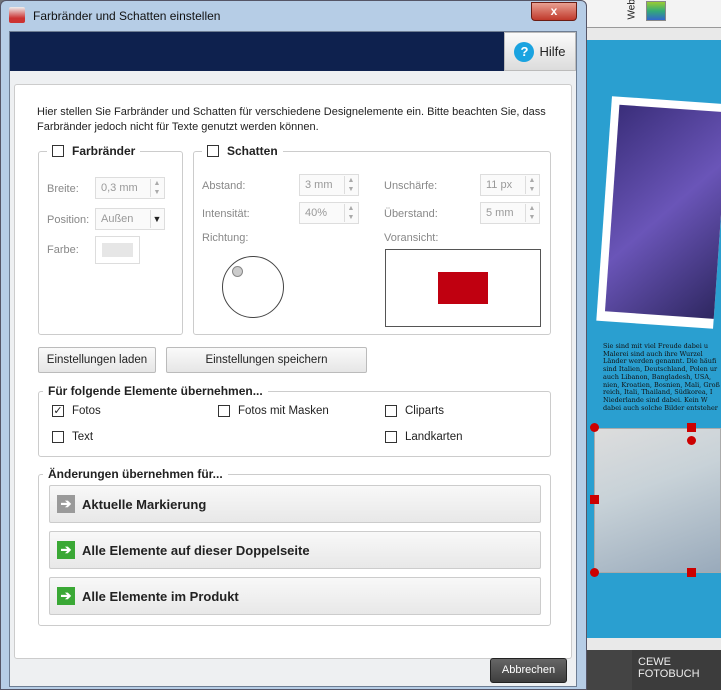 The width and height of the screenshot is (721, 690). What do you see at coordinates (293, 16) in the screenshot?
I see `title-bar: Farbränder und Schatten einstellen x` at bounding box center [293, 16].